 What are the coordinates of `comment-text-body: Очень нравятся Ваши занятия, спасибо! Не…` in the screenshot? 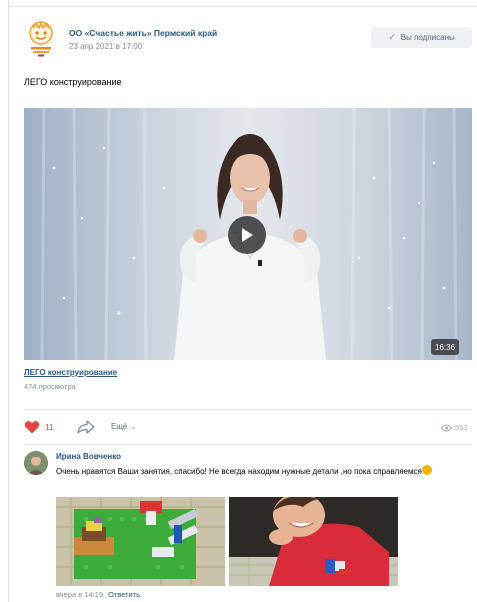 It's located at (239, 471).